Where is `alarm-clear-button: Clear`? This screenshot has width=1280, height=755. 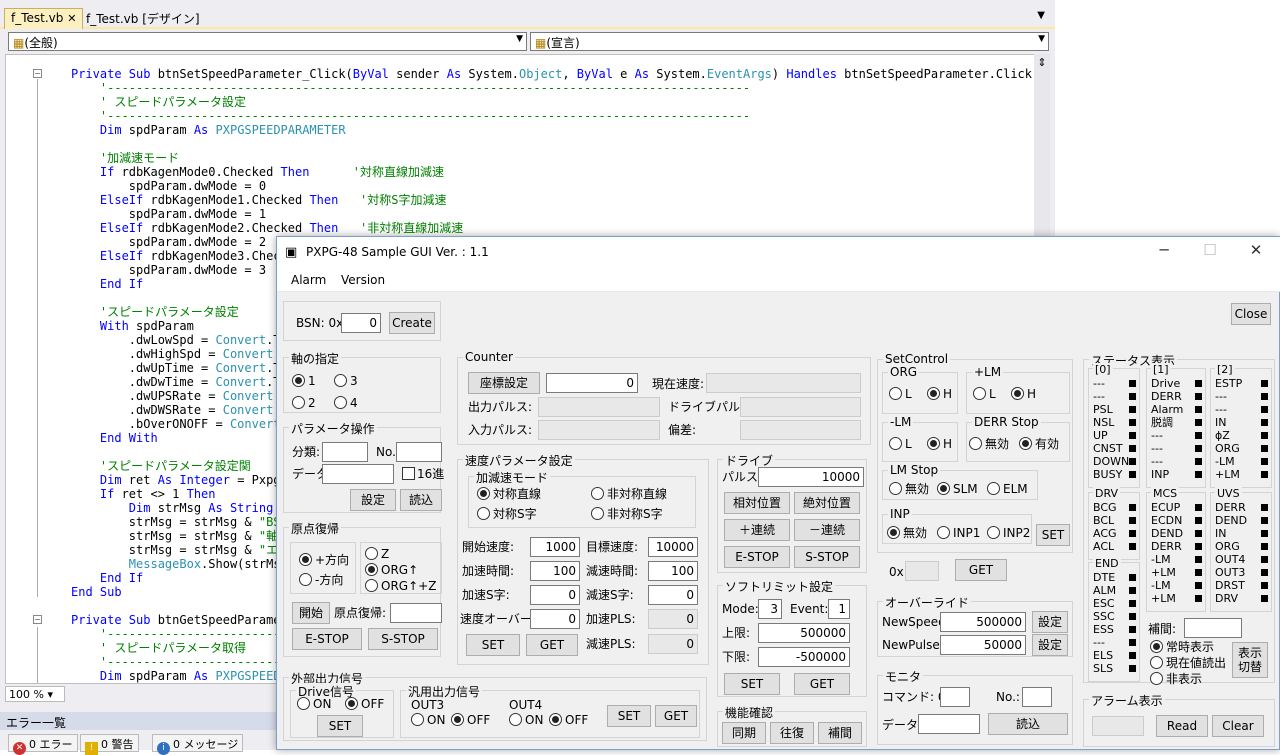
alarm-clear-button: Clear is located at coordinates (1238, 726).